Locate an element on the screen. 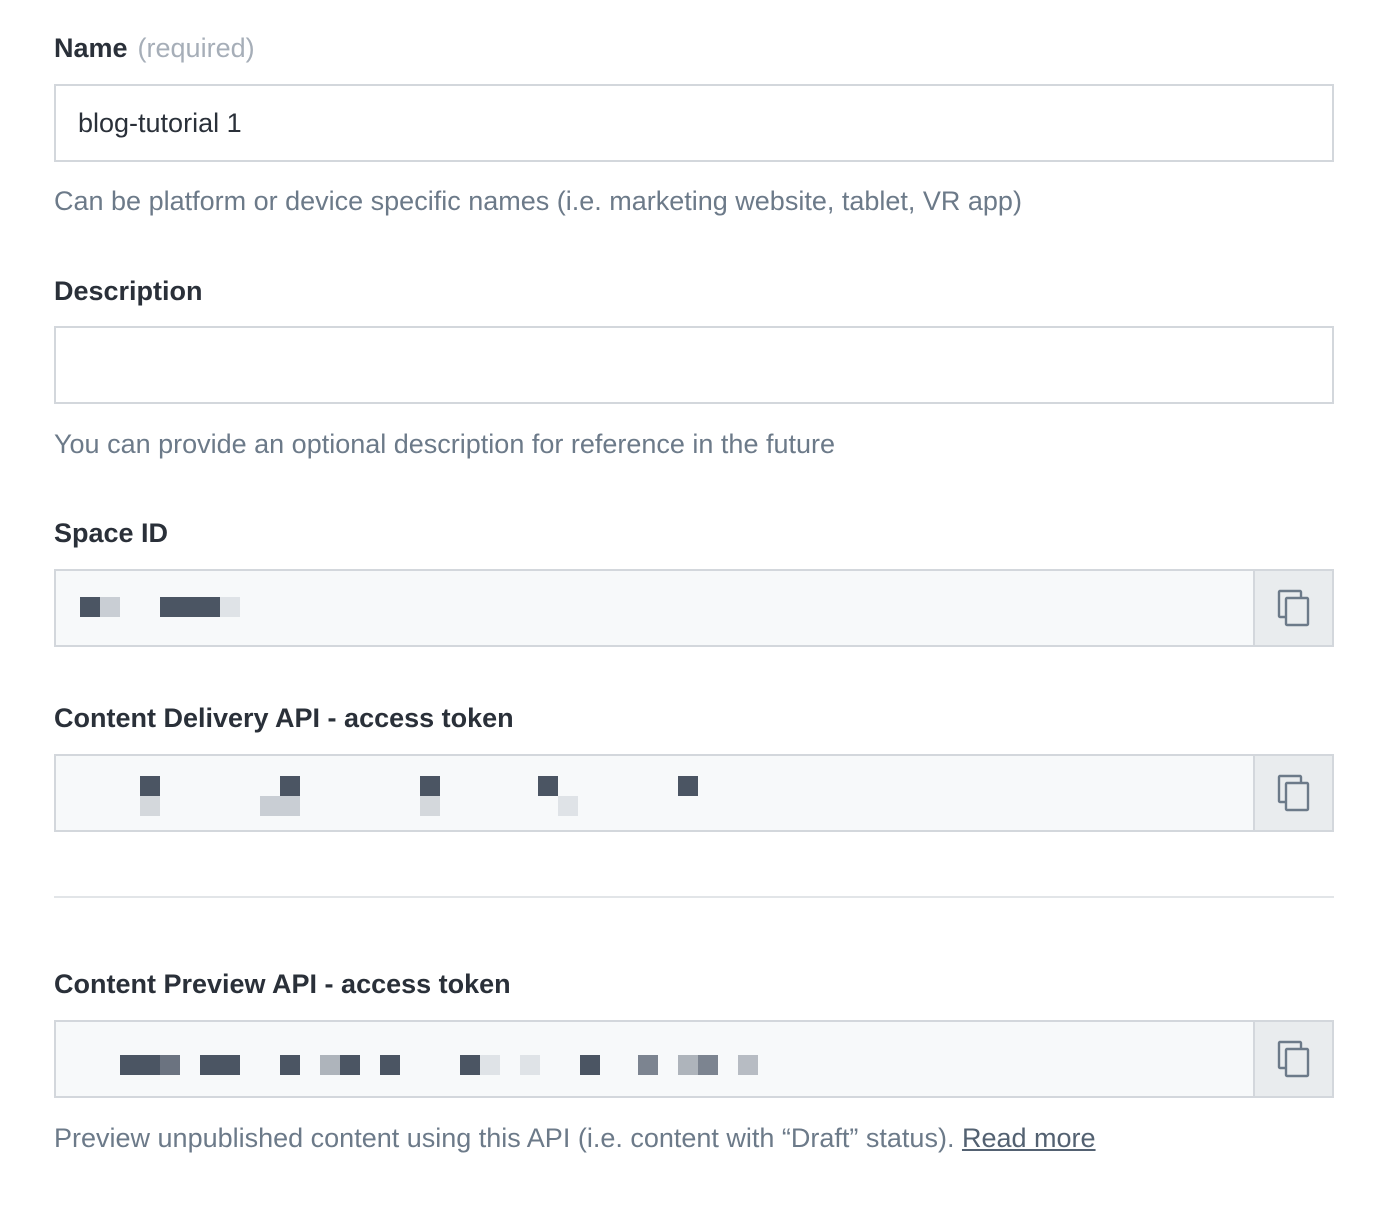  read-more-link: Read more is located at coordinates (1029, 1138).